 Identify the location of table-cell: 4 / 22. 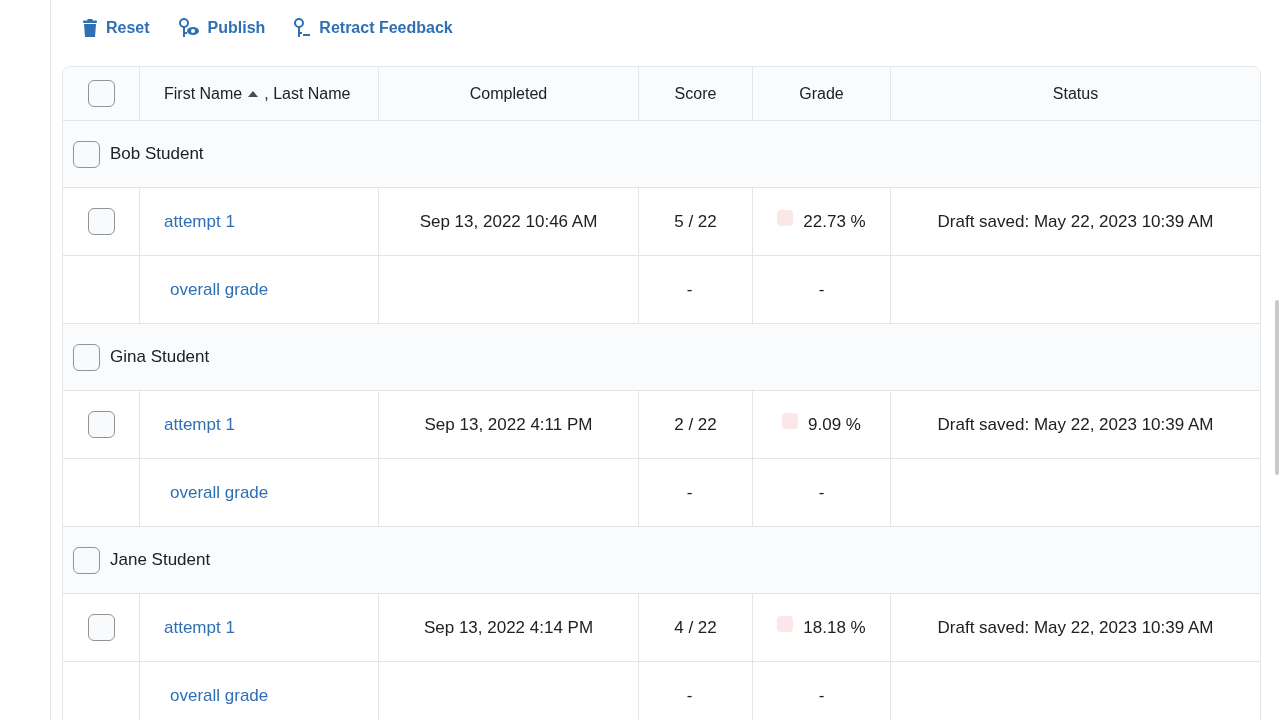
(695, 627).